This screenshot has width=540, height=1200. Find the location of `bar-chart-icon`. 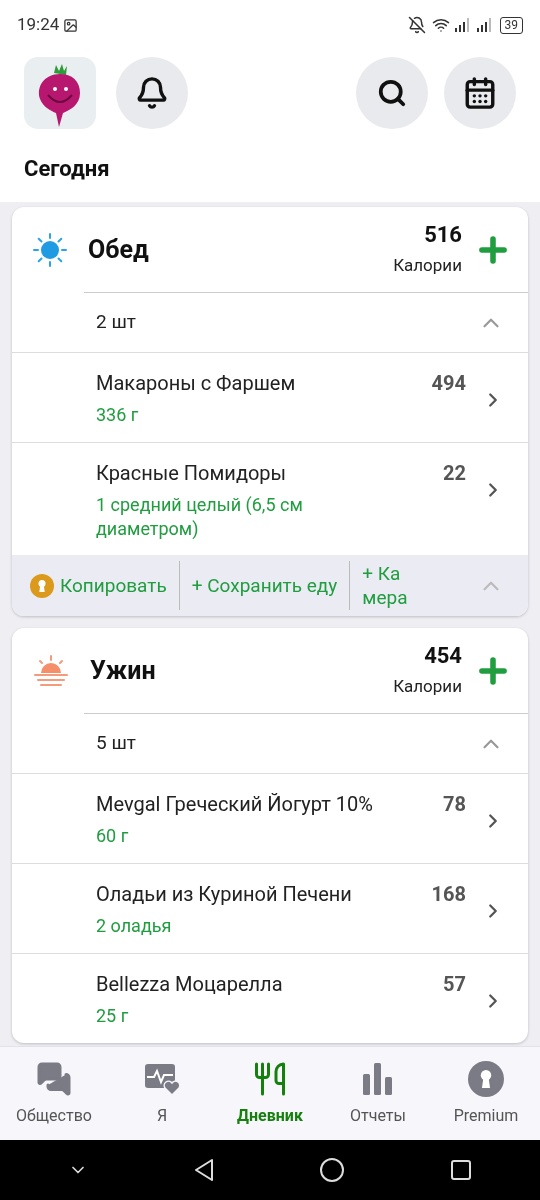

bar-chart-icon is located at coordinates (378, 1078).